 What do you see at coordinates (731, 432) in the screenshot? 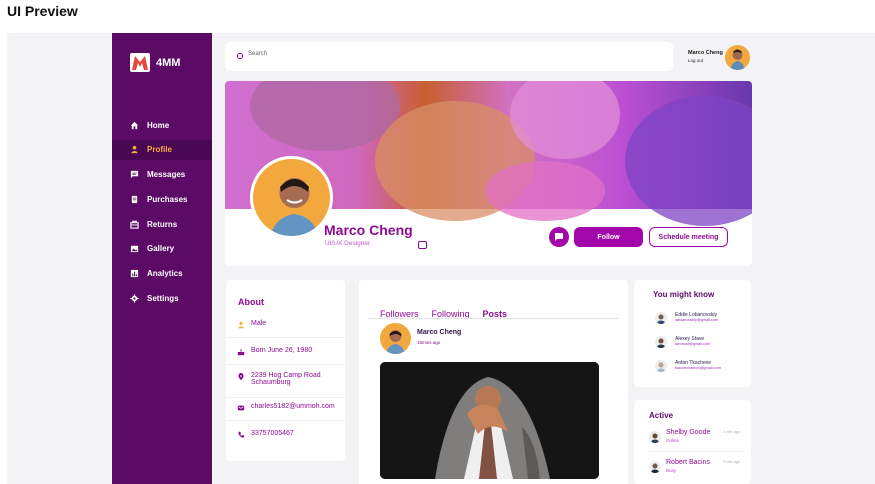
I see `active-time: 1 min ago` at bounding box center [731, 432].